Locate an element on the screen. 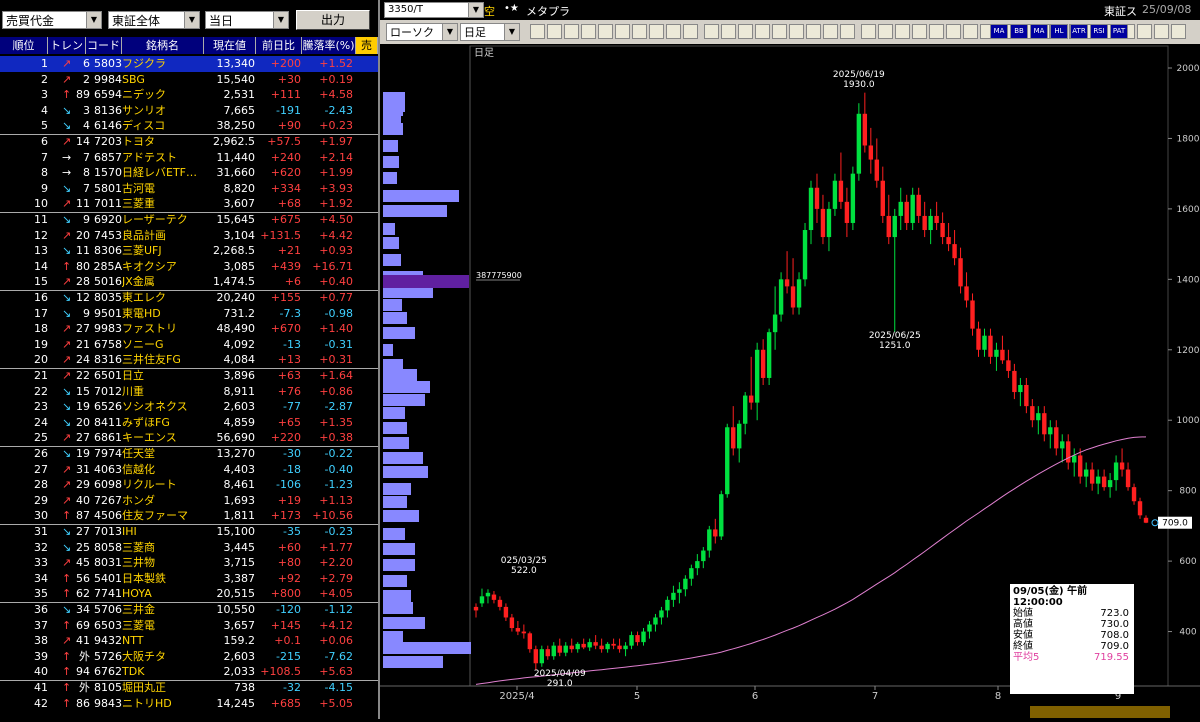 Image resolution: width=1200 pixels, height=722 pixels. header-price: 現在値 is located at coordinates (230, 45).